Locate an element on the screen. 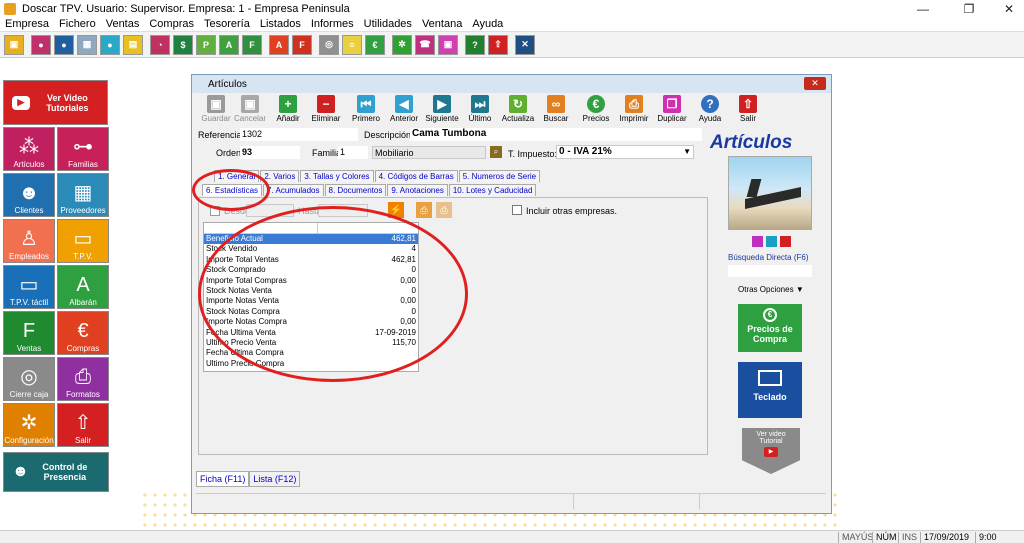 This screenshot has height=543, width=1024. sidebar-item-clientes: ☻ Clientes is located at coordinates (29, 195).